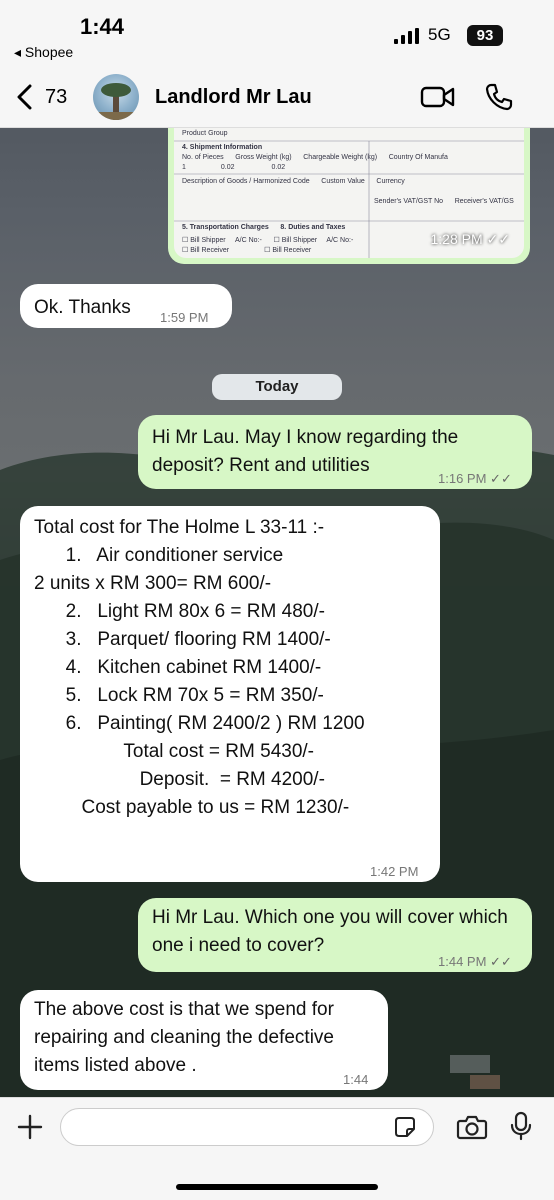  What do you see at coordinates (179, 779) in the screenshot?
I see `message-line: Deposit. = RM 4200/-` at bounding box center [179, 779].